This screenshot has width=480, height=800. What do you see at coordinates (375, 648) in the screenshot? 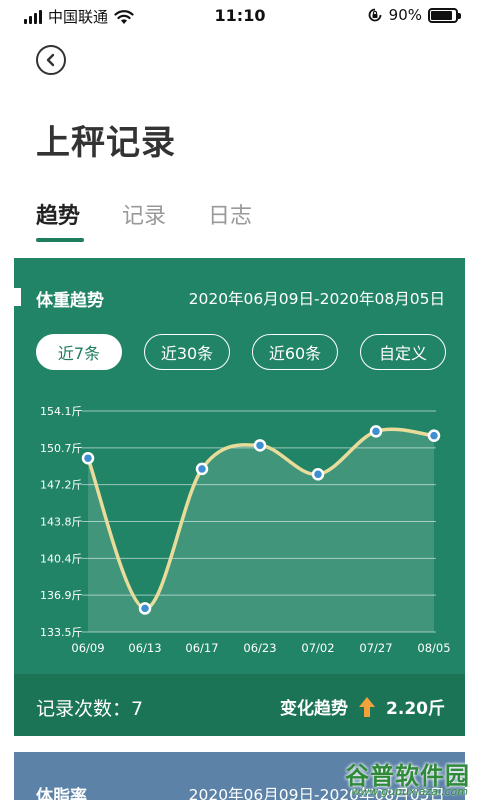
I see `x-tick-label: 07/27` at bounding box center [375, 648].